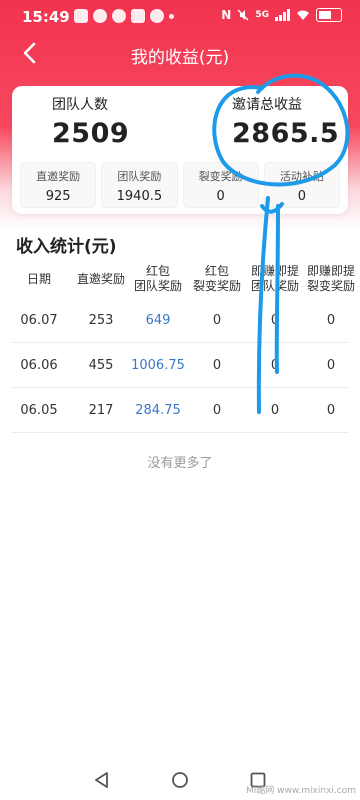 The width and height of the screenshot is (360, 800). I want to click on team-count-label: 团队人数, so click(80, 105).